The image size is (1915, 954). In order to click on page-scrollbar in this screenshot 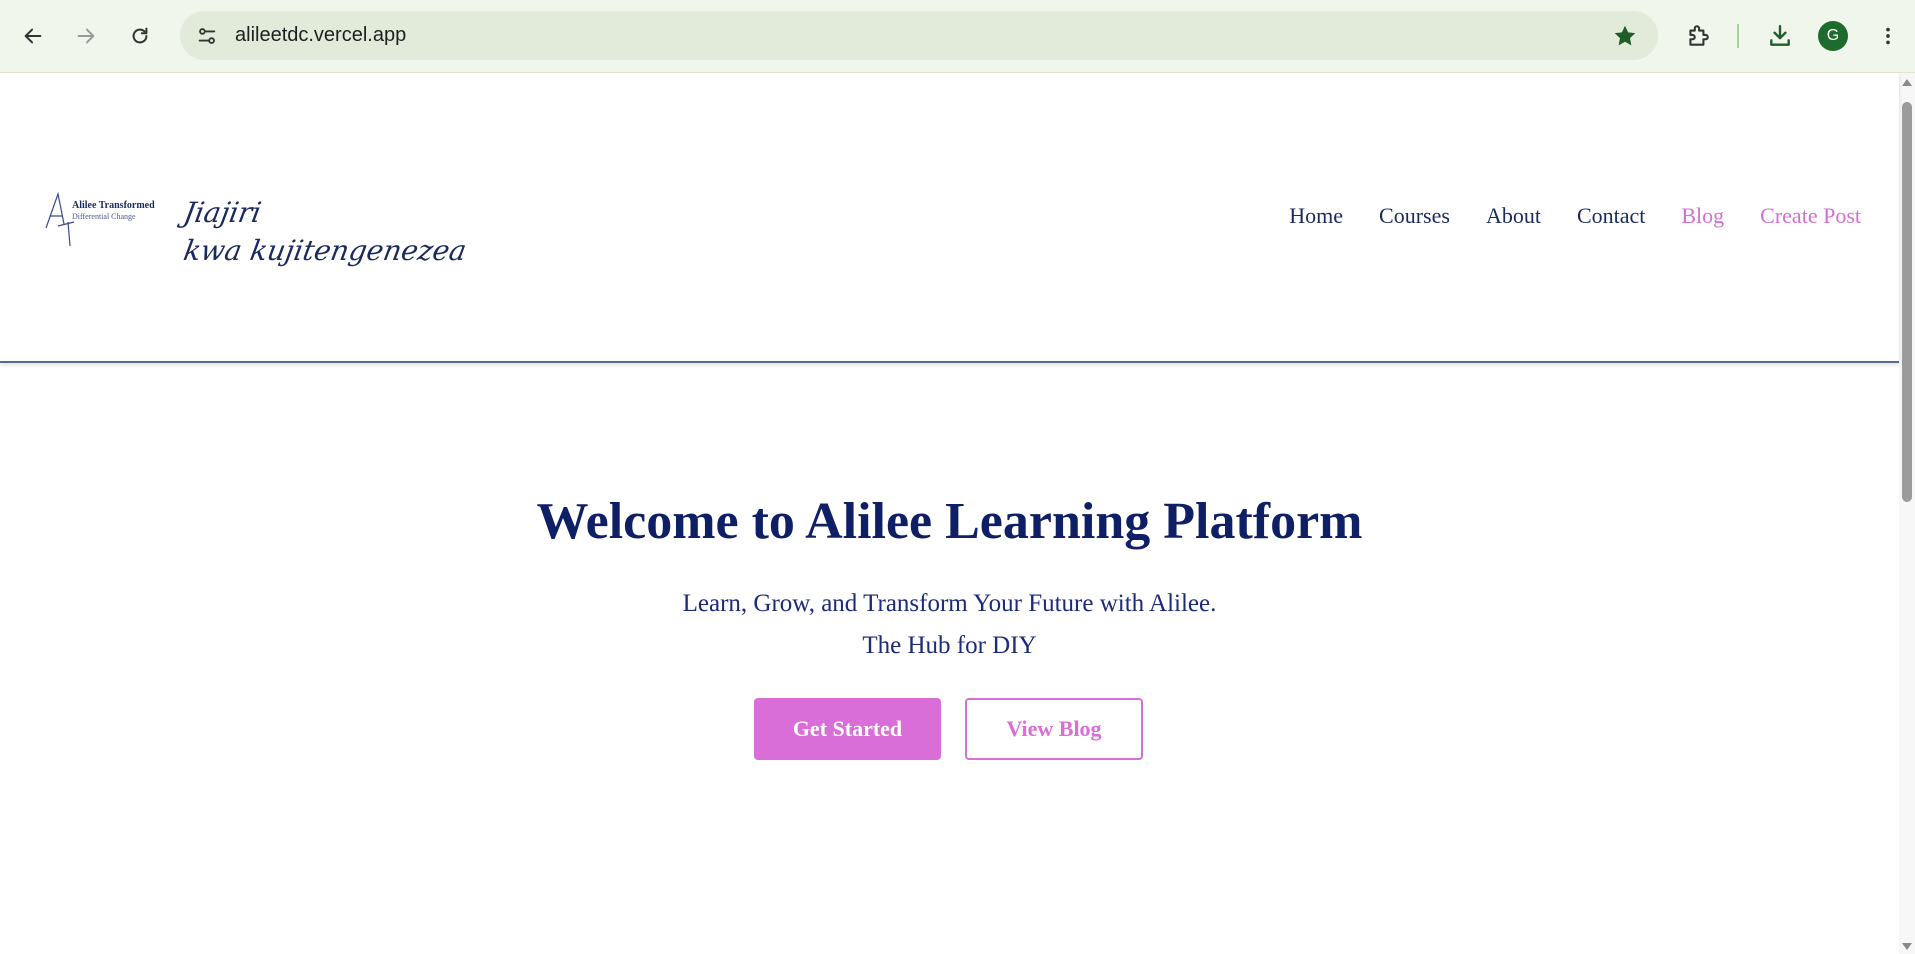, I will do `click(1907, 513)`.